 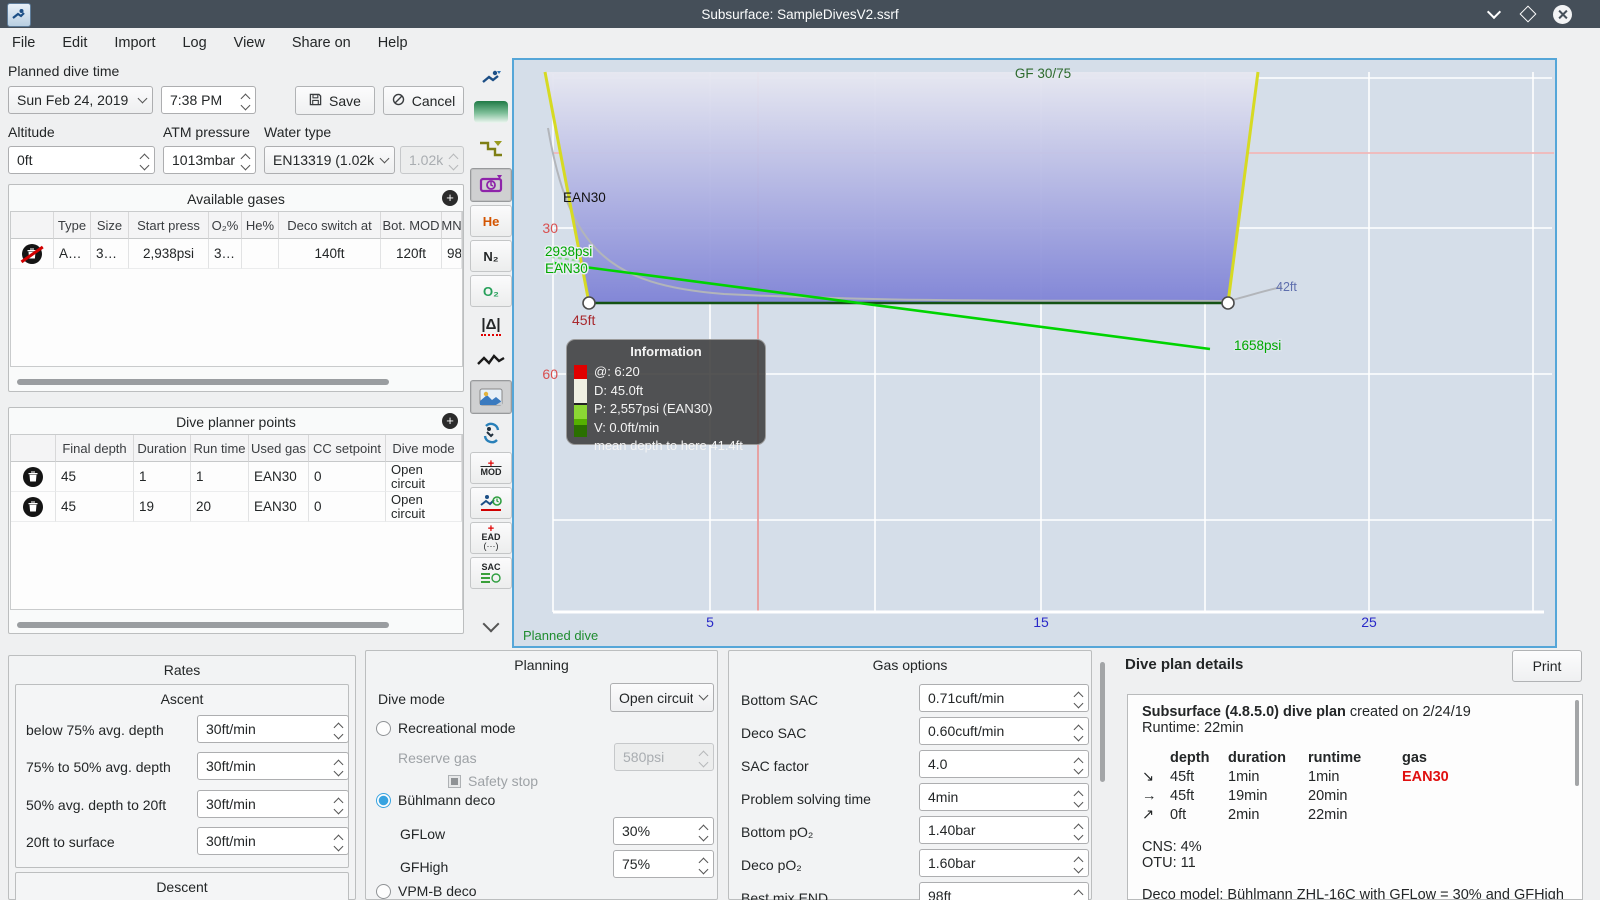 I want to click on dive-time-spinner: 7:38 PM, so click(x=208, y=100).